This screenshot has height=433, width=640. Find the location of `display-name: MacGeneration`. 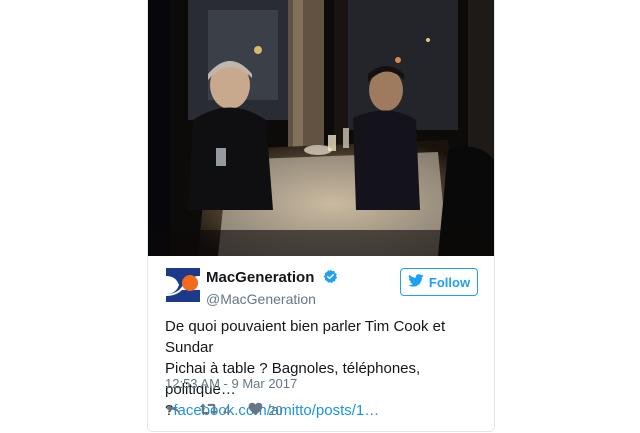

display-name: MacGeneration is located at coordinates (260, 277).